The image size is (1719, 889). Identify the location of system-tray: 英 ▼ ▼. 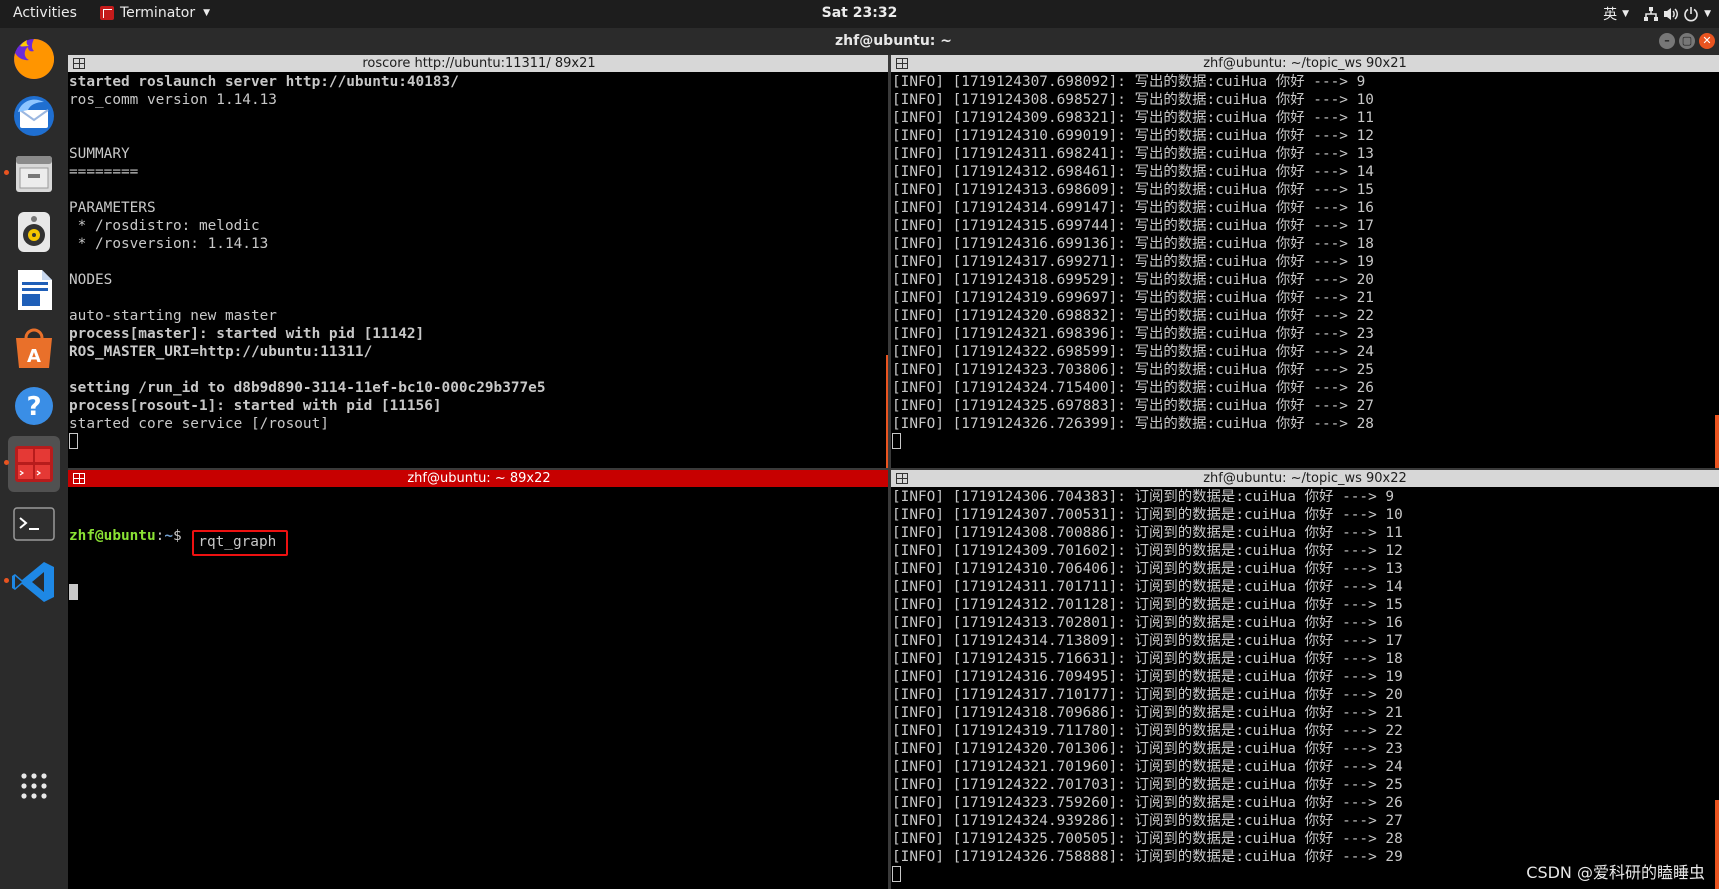
(1657, 14).